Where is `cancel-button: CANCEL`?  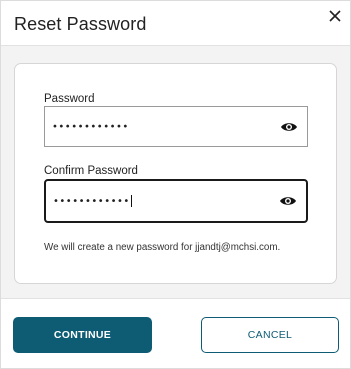
cancel-button: CANCEL is located at coordinates (270, 335).